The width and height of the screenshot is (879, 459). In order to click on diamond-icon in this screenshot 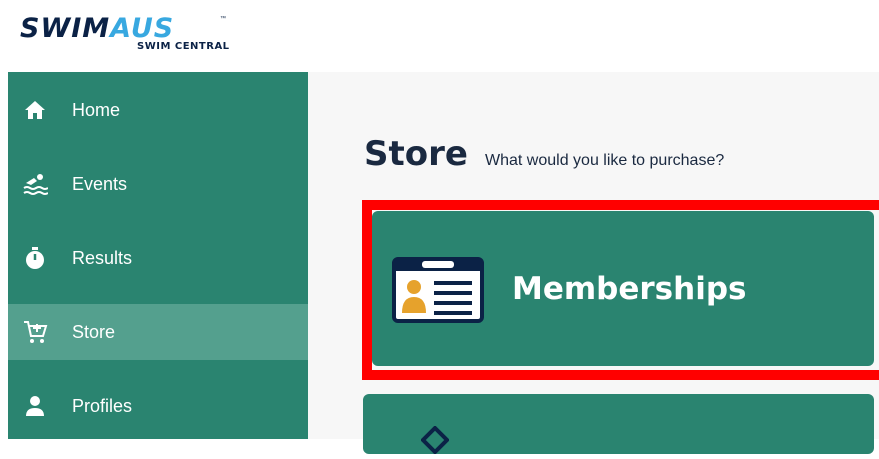, I will do `click(435, 442)`.